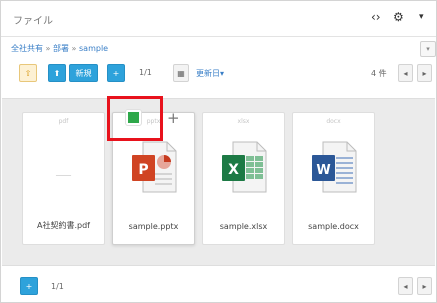 The width and height of the screenshot is (437, 303). What do you see at coordinates (143, 170) in the screenshot?
I see `svg-text: P` at bounding box center [143, 170].